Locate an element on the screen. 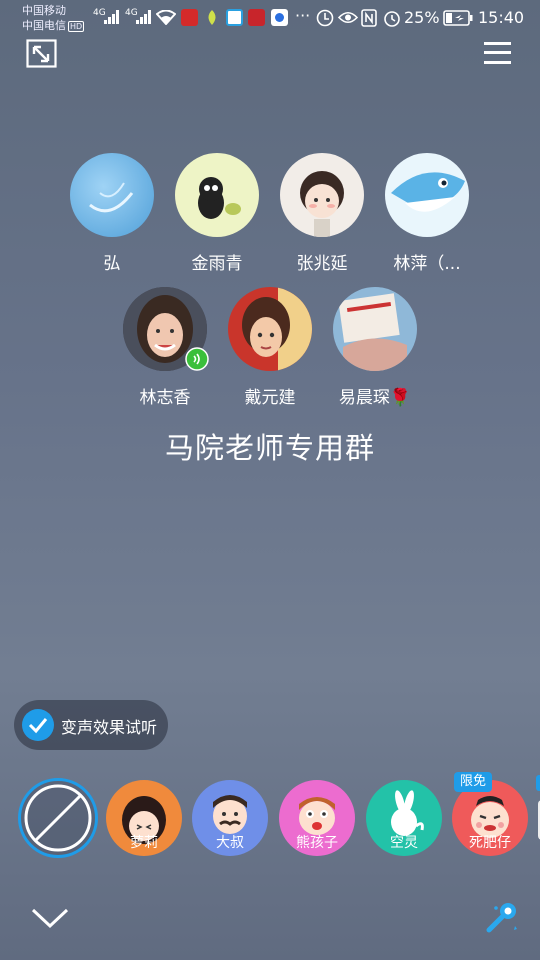  alarm-icon is located at coordinates (392, 19).